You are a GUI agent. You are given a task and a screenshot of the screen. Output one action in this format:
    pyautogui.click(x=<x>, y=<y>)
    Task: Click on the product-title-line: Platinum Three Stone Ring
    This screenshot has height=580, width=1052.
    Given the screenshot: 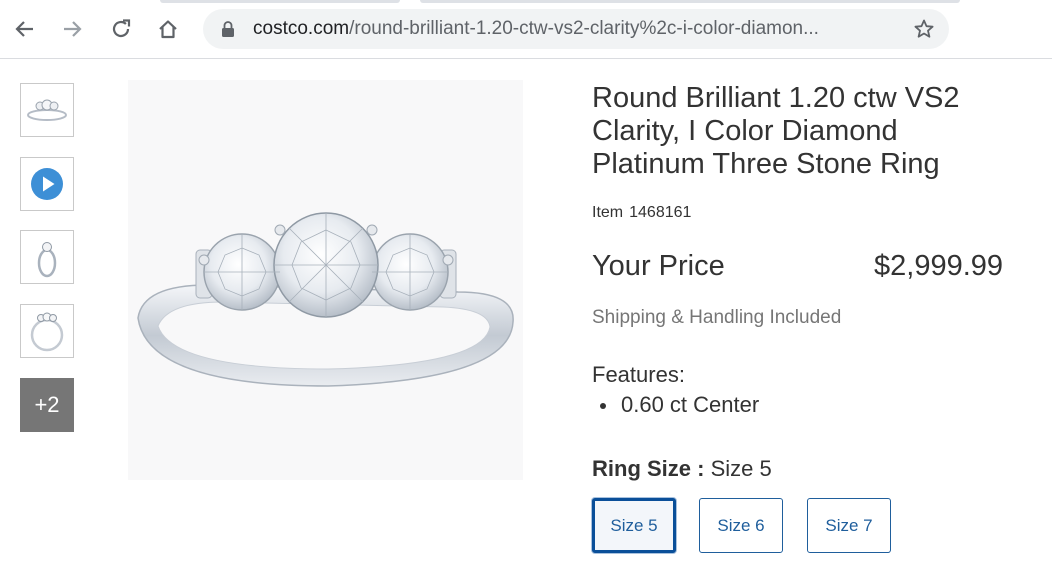 What is the action you would take?
    pyautogui.click(x=766, y=164)
    